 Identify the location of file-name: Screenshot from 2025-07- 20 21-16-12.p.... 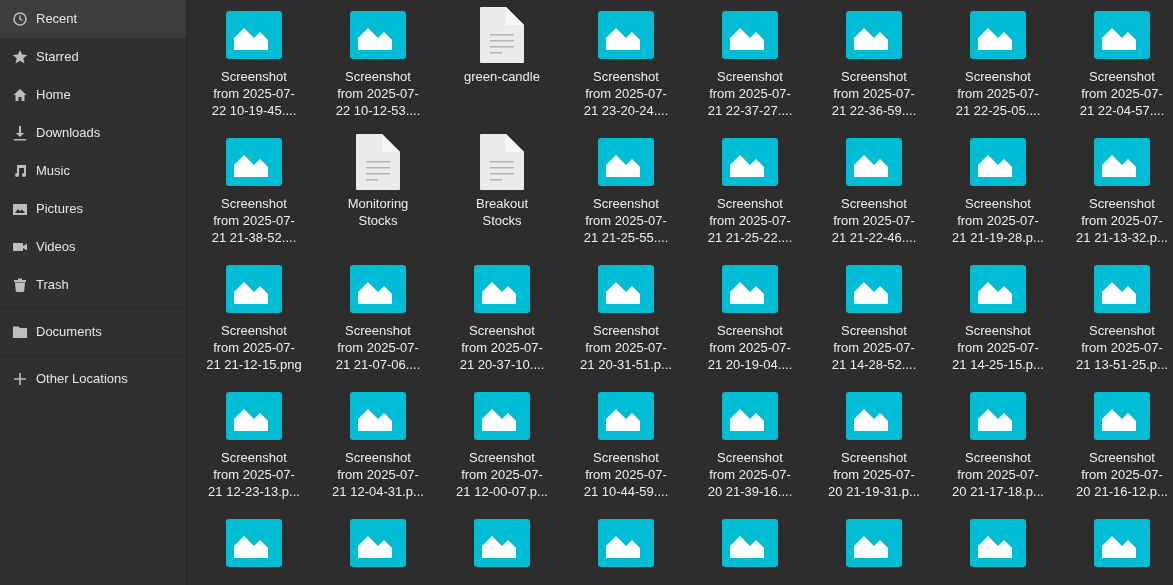
(1122, 474).